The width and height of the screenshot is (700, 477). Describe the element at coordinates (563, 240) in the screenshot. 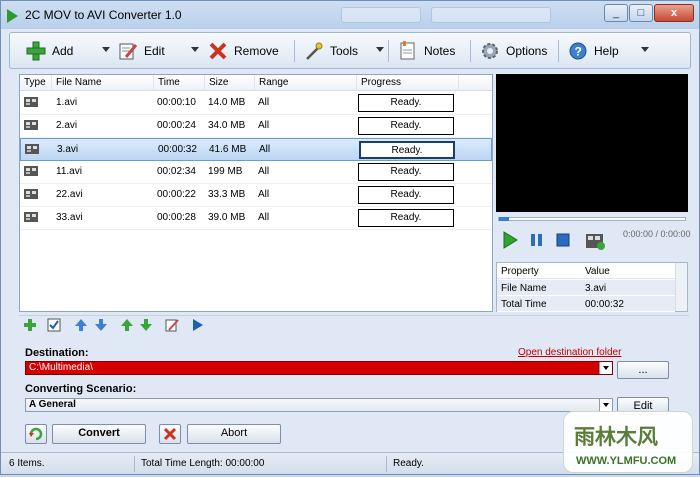

I see `stop-icon` at that location.